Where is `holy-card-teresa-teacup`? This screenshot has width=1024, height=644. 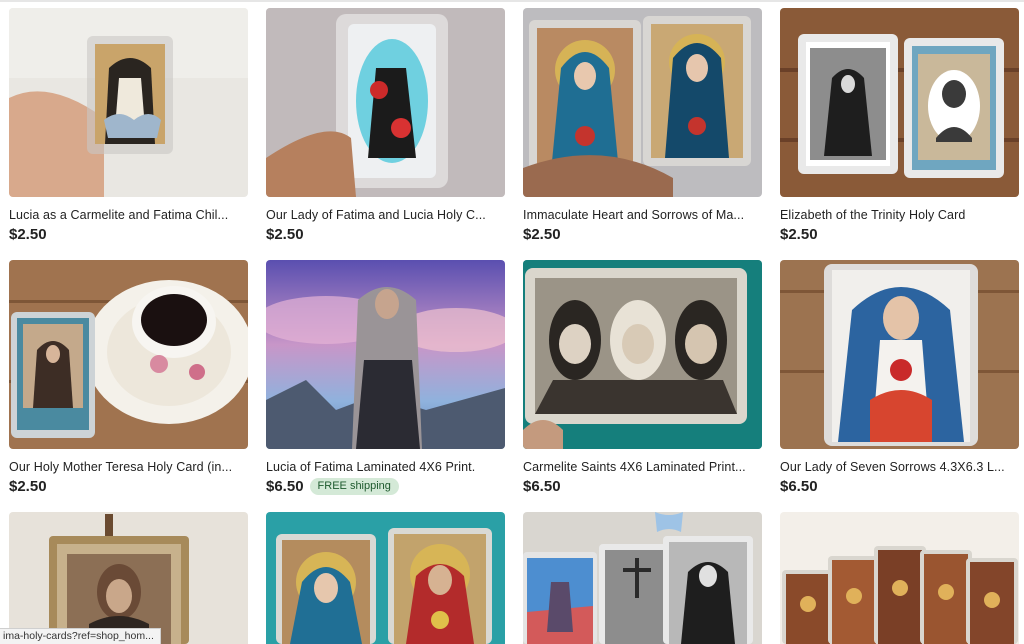
holy-card-teresa-teacup is located at coordinates (128, 354).